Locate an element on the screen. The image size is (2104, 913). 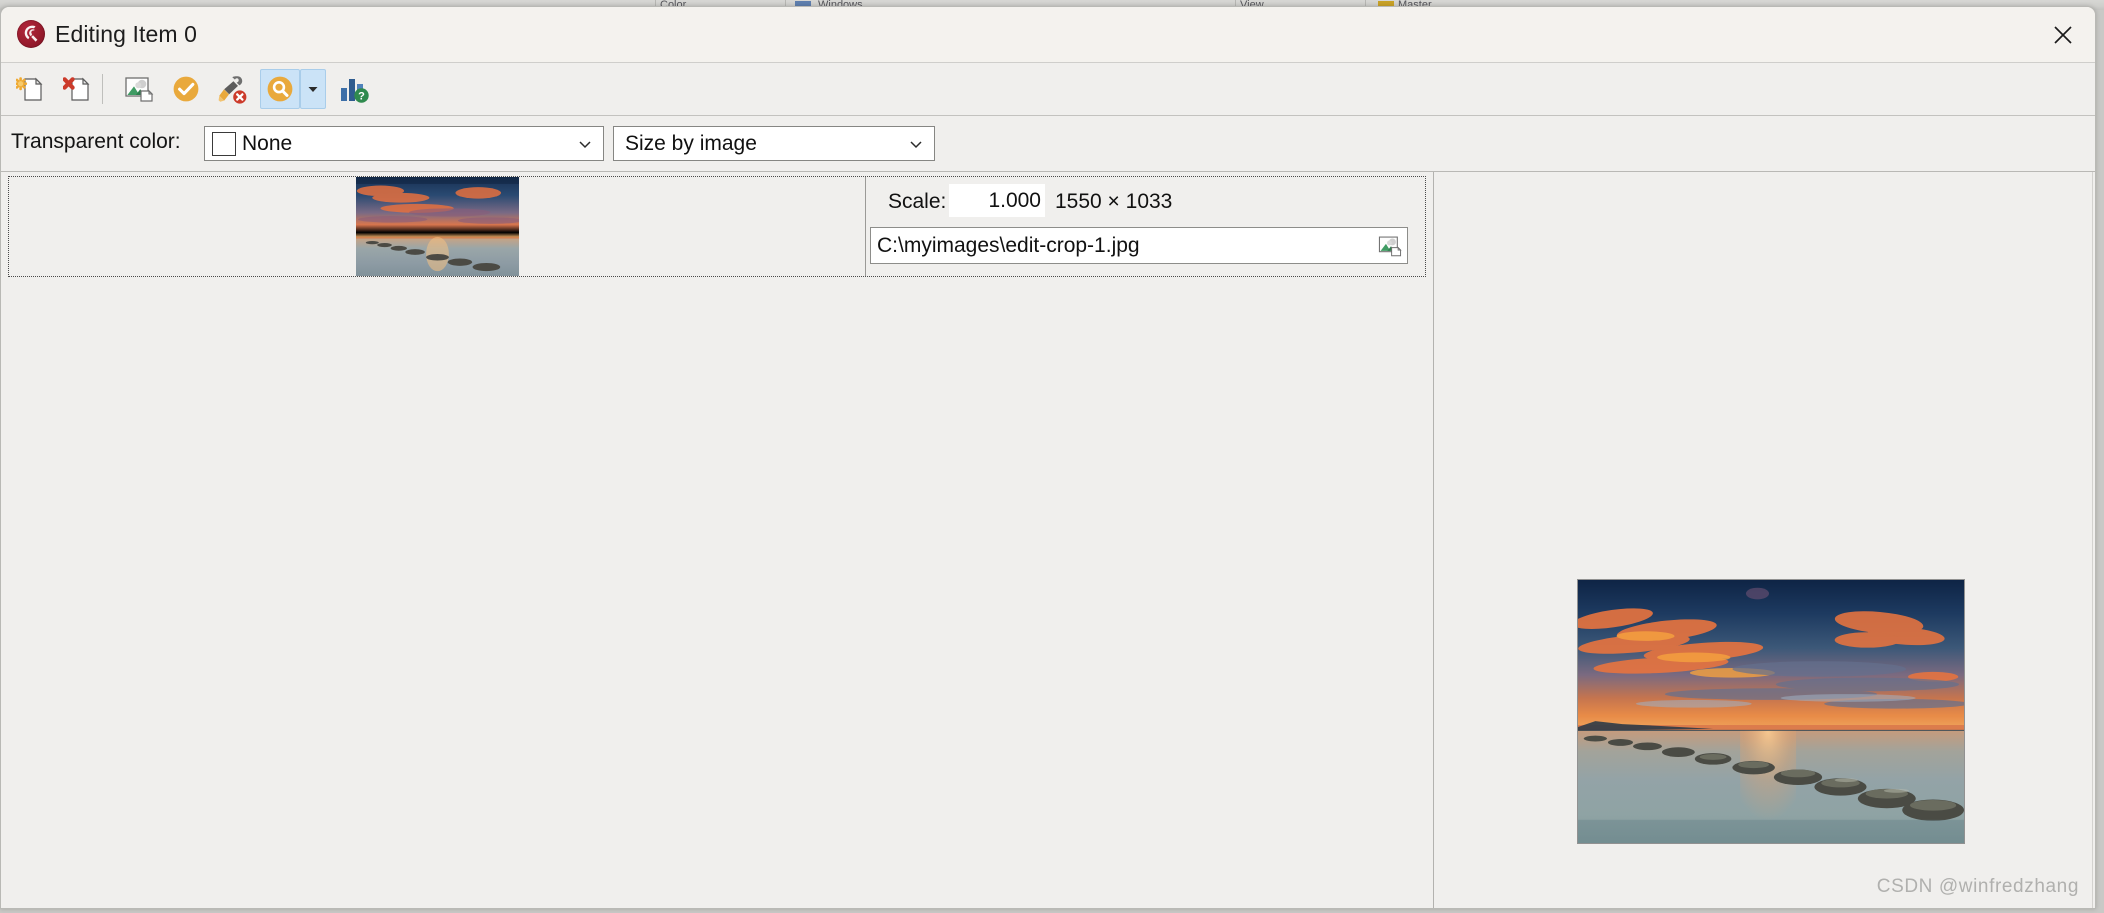
chart-help-icon: ? is located at coordinates (355, 91).